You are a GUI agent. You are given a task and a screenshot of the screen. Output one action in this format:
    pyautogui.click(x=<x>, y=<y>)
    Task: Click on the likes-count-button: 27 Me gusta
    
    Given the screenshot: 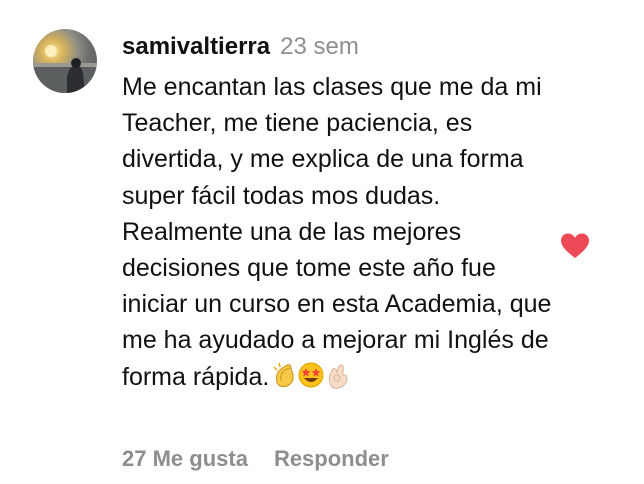 What is the action you would take?
    pyautogui.click(x=185, y=459)
    